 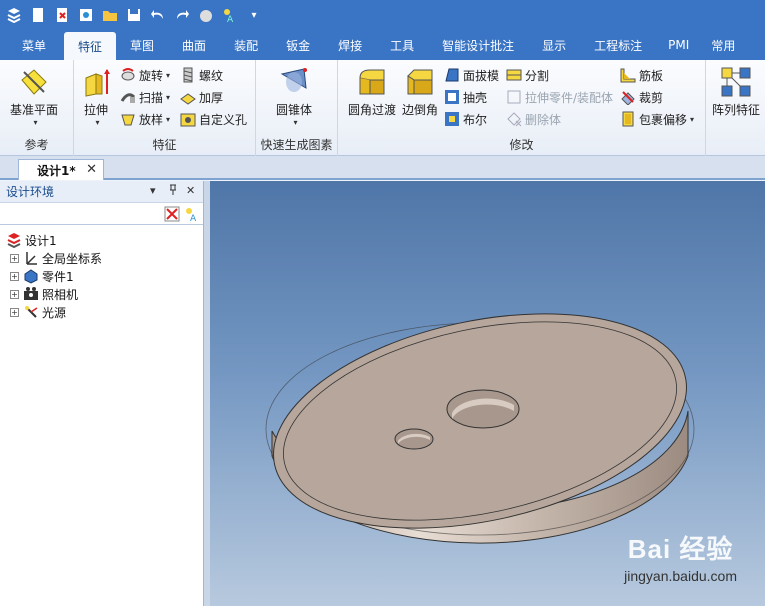 What do you see at coordinates (128, 98) in the screenshot?
I see `sweep-icon` at bounding box center [128, 98].